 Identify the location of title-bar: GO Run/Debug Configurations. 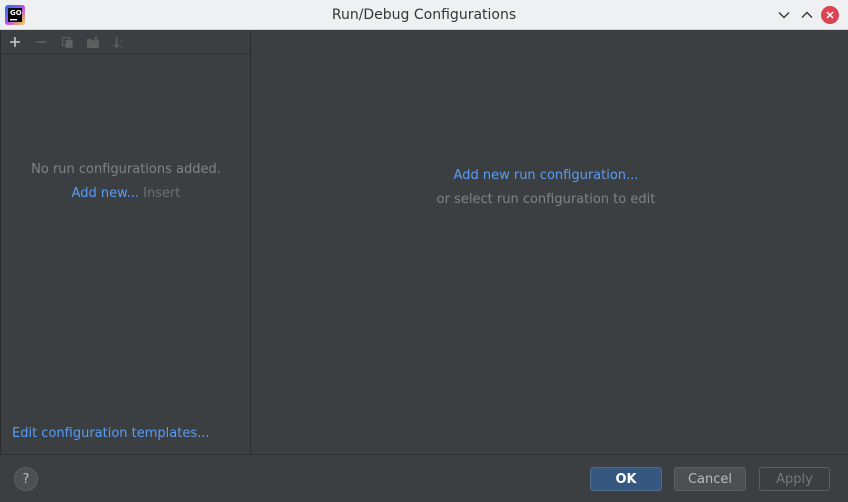
(424, 15).